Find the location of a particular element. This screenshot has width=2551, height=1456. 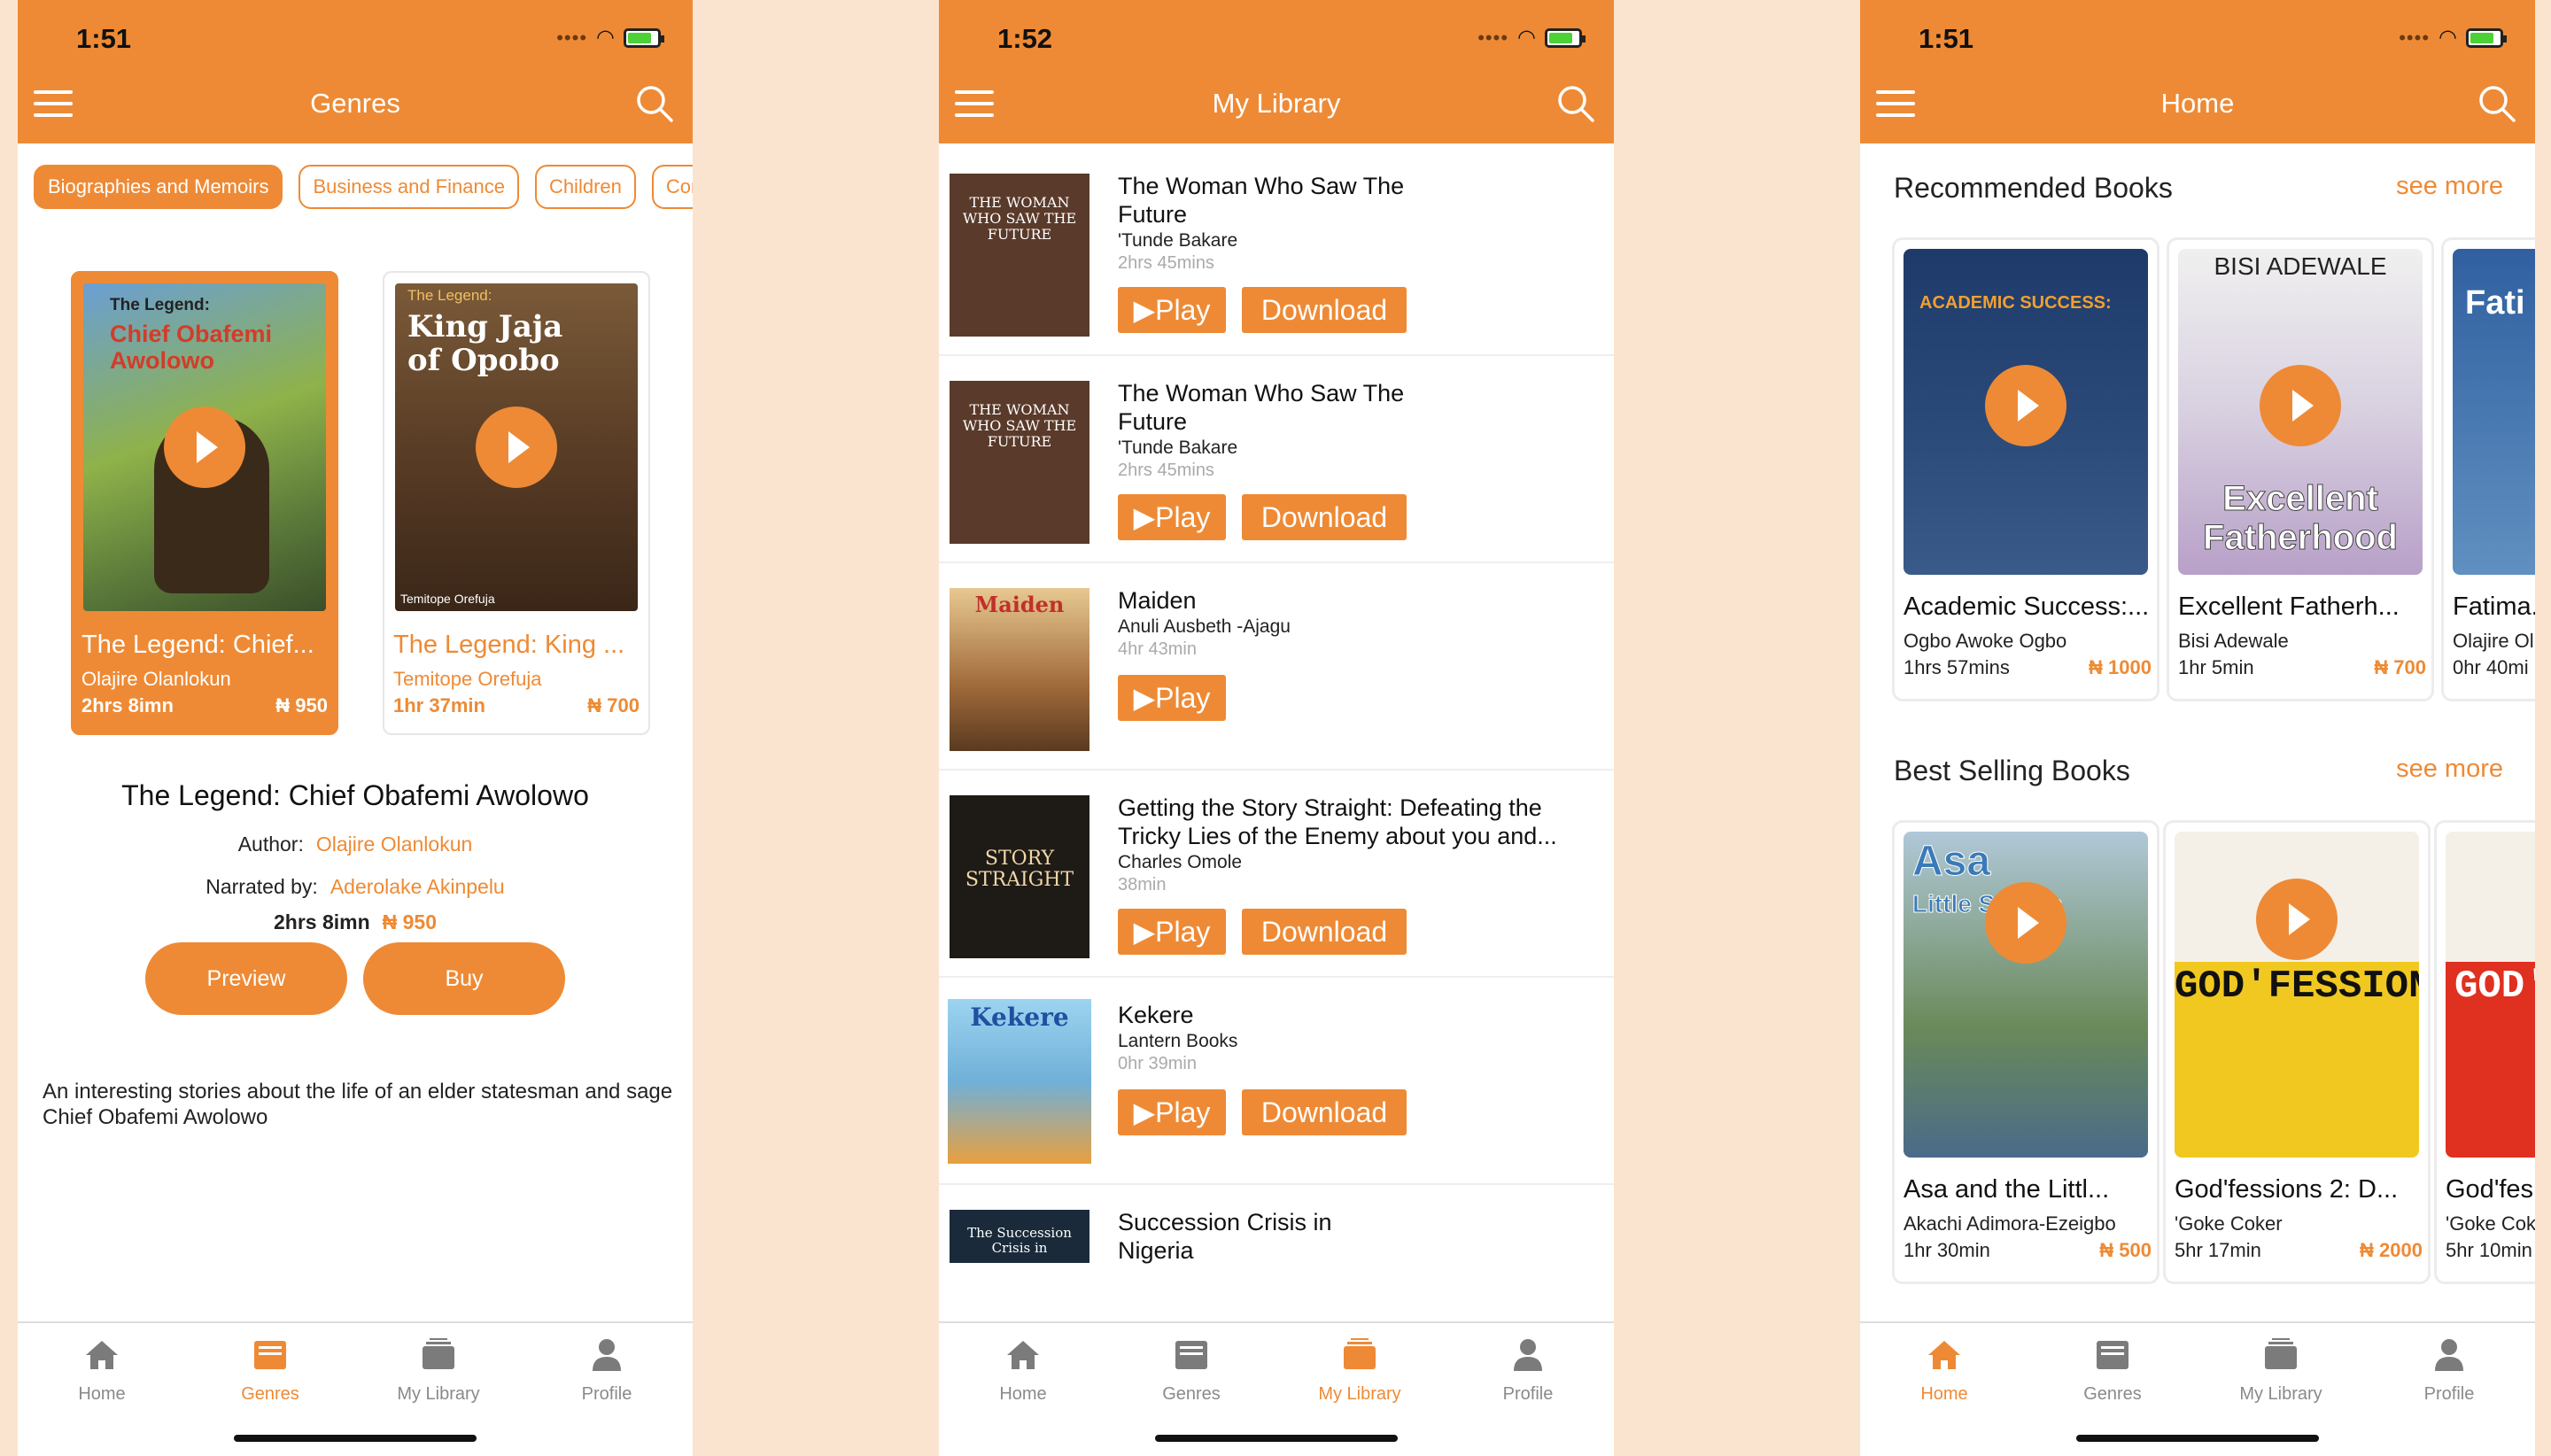

book-duration: 1hr 30min is located at coordinates (1947, 1250).